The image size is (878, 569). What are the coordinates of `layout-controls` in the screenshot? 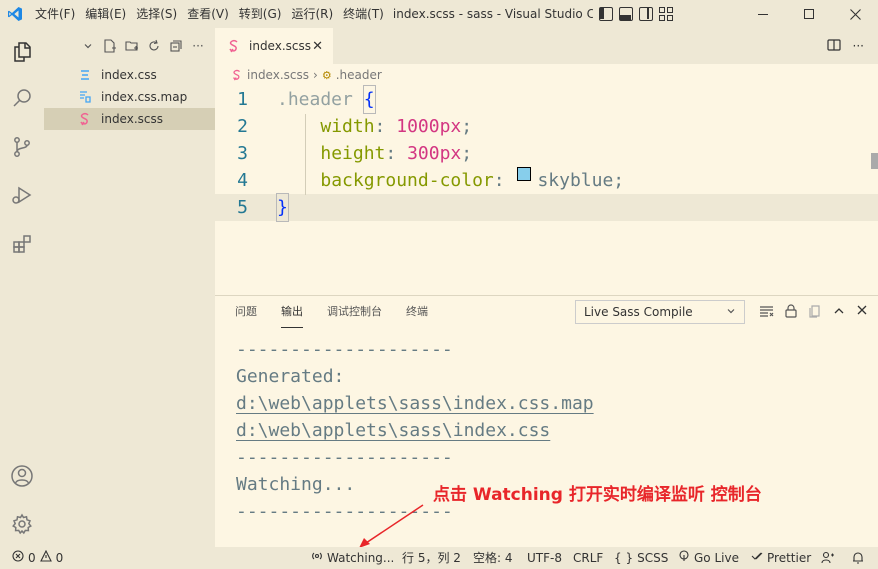 It's located at (635, 14).